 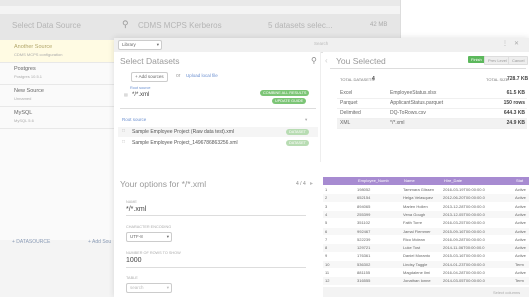 I want to click on table-cell: Lindsy Taggle, so click(x=415, y=264).